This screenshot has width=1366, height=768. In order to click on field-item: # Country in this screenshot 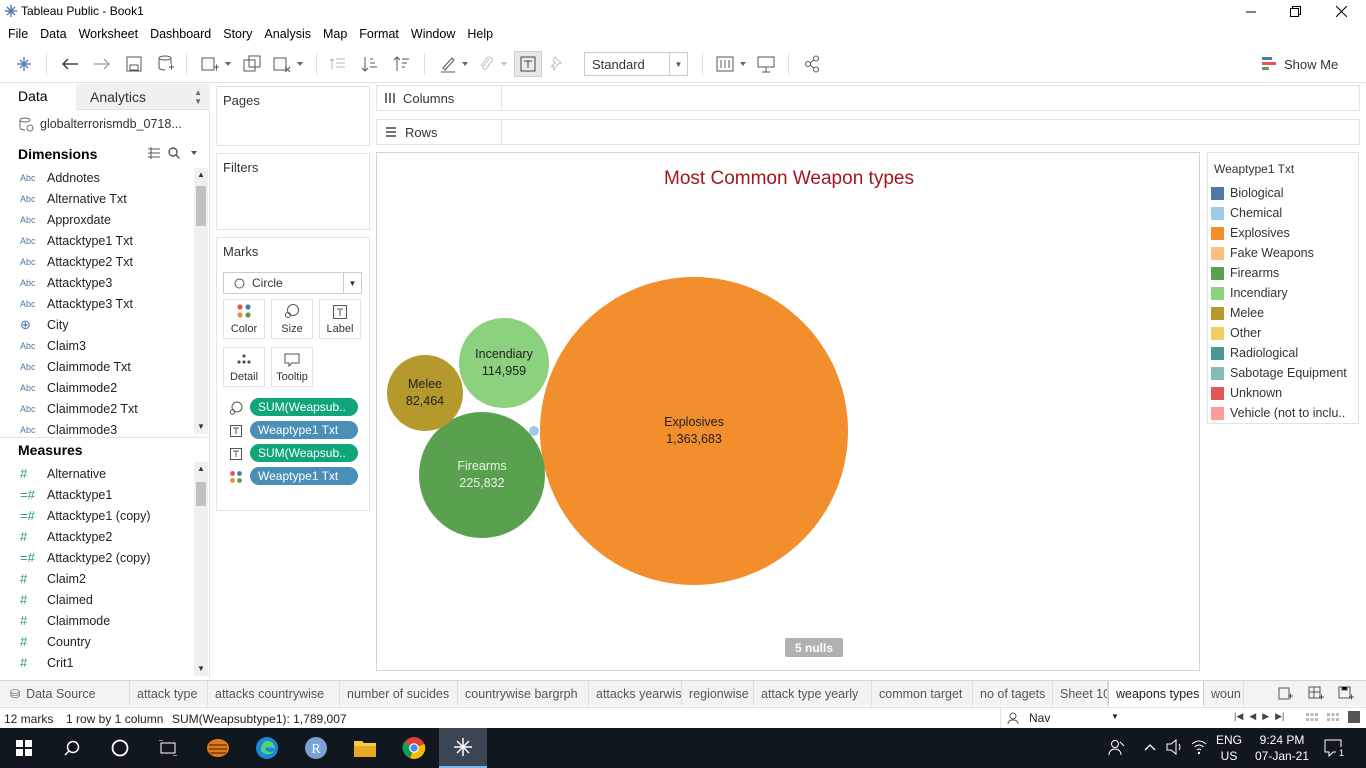, I will do `click(55, 641)`.